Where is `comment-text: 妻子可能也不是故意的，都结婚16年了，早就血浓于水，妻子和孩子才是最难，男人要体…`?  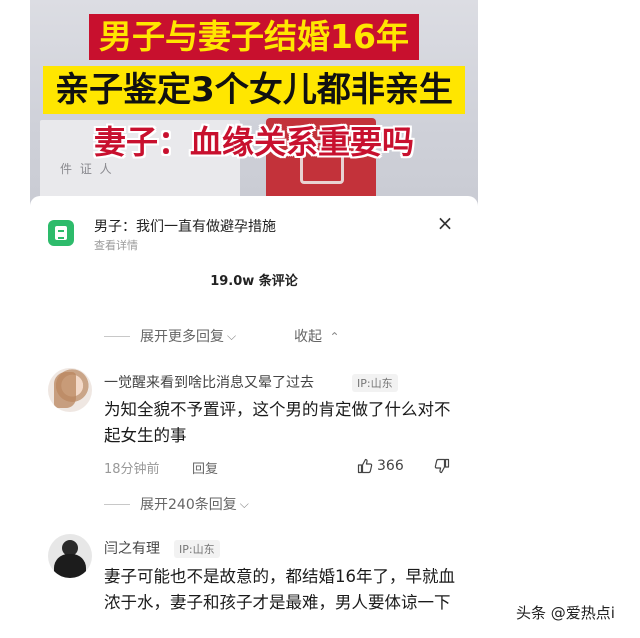 comment-text: 妻子可能也不是故意的，都结婚16年了，早就血浓于水，妻子和孩子才是最难，男人要体… is located at coordinates (279, 589).